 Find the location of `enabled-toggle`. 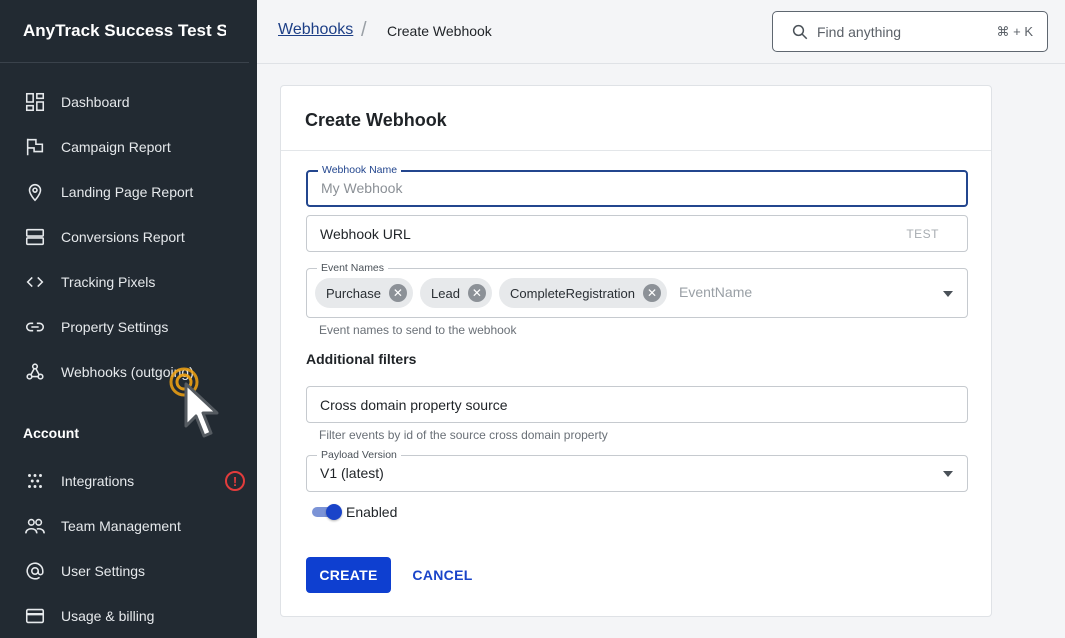

enabled-toggle is located at coordinates (327, 512).